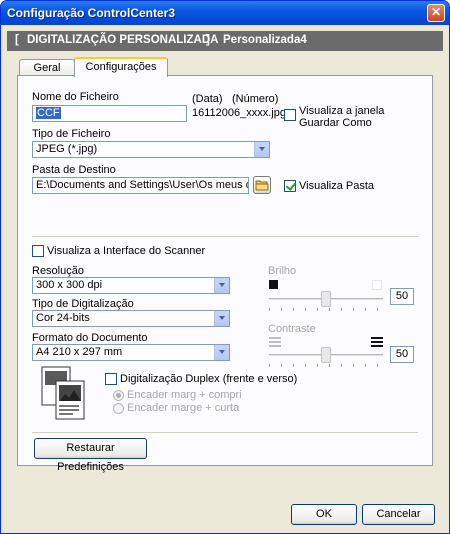  I want to click on show-folder-checkbox, so click(290, 186).